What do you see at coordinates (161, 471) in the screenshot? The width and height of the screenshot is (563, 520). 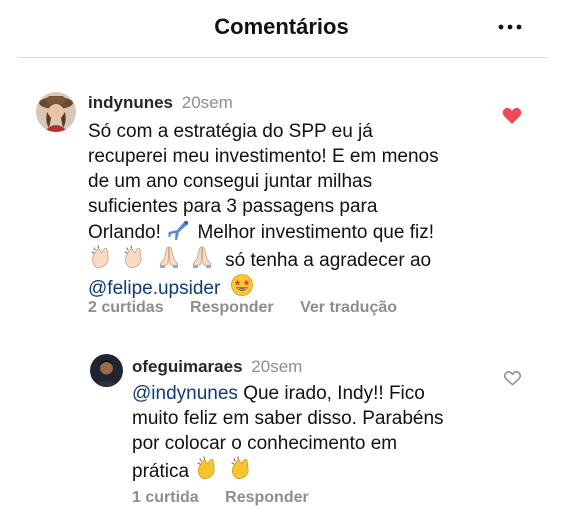 I see `text-segment: prática` at bounding box center [161, 471].